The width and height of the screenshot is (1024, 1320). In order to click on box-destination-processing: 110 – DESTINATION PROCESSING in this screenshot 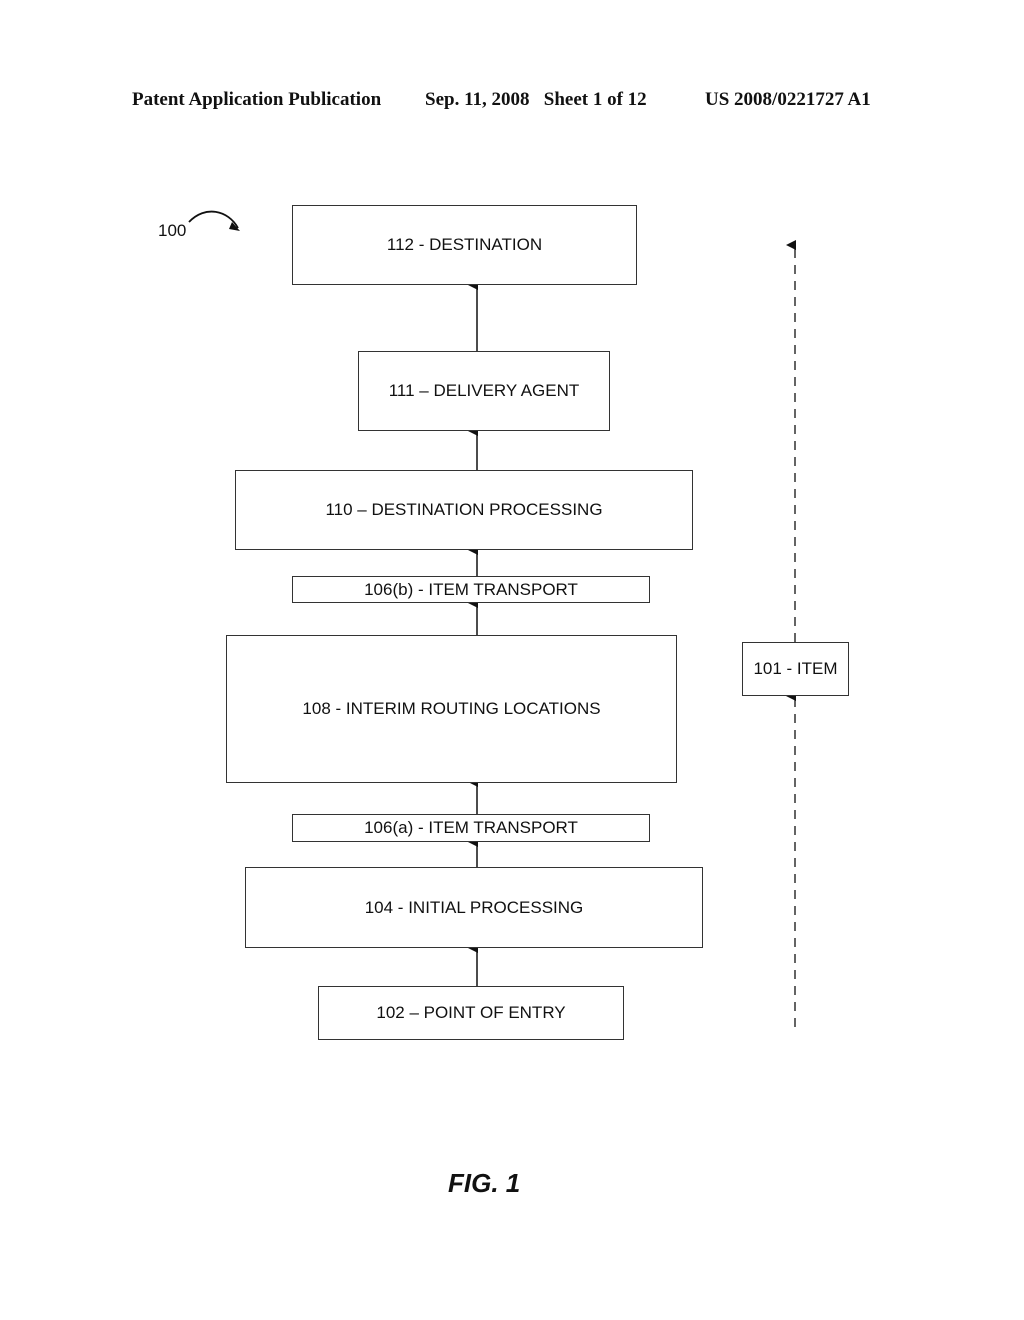, I will do `click(464, 510)`.